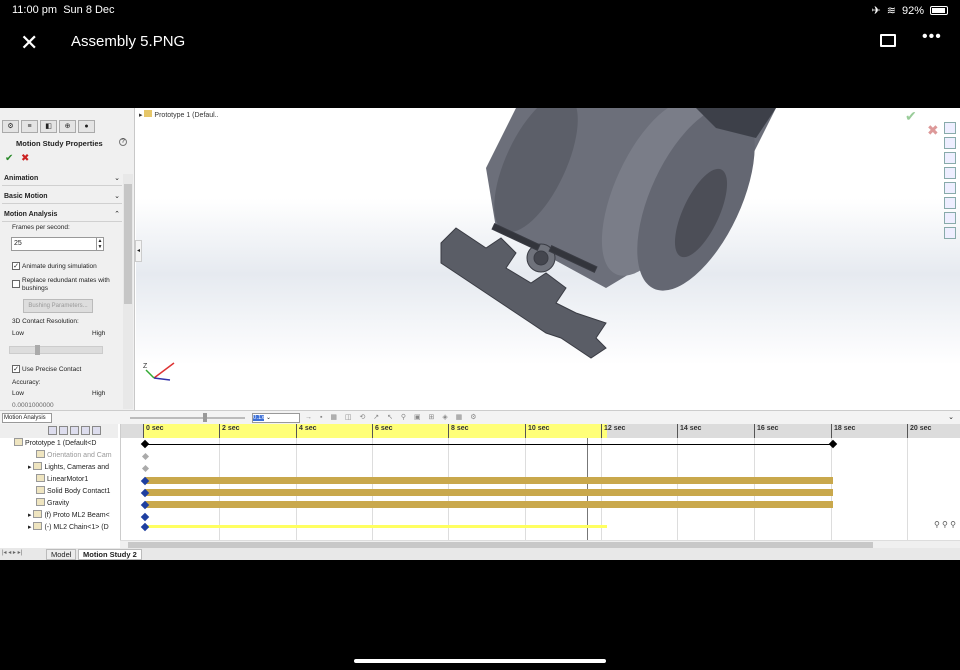 The height and width of the screenshot is (670, 960). I want to click on view-palette-icon, so click(950, 188).